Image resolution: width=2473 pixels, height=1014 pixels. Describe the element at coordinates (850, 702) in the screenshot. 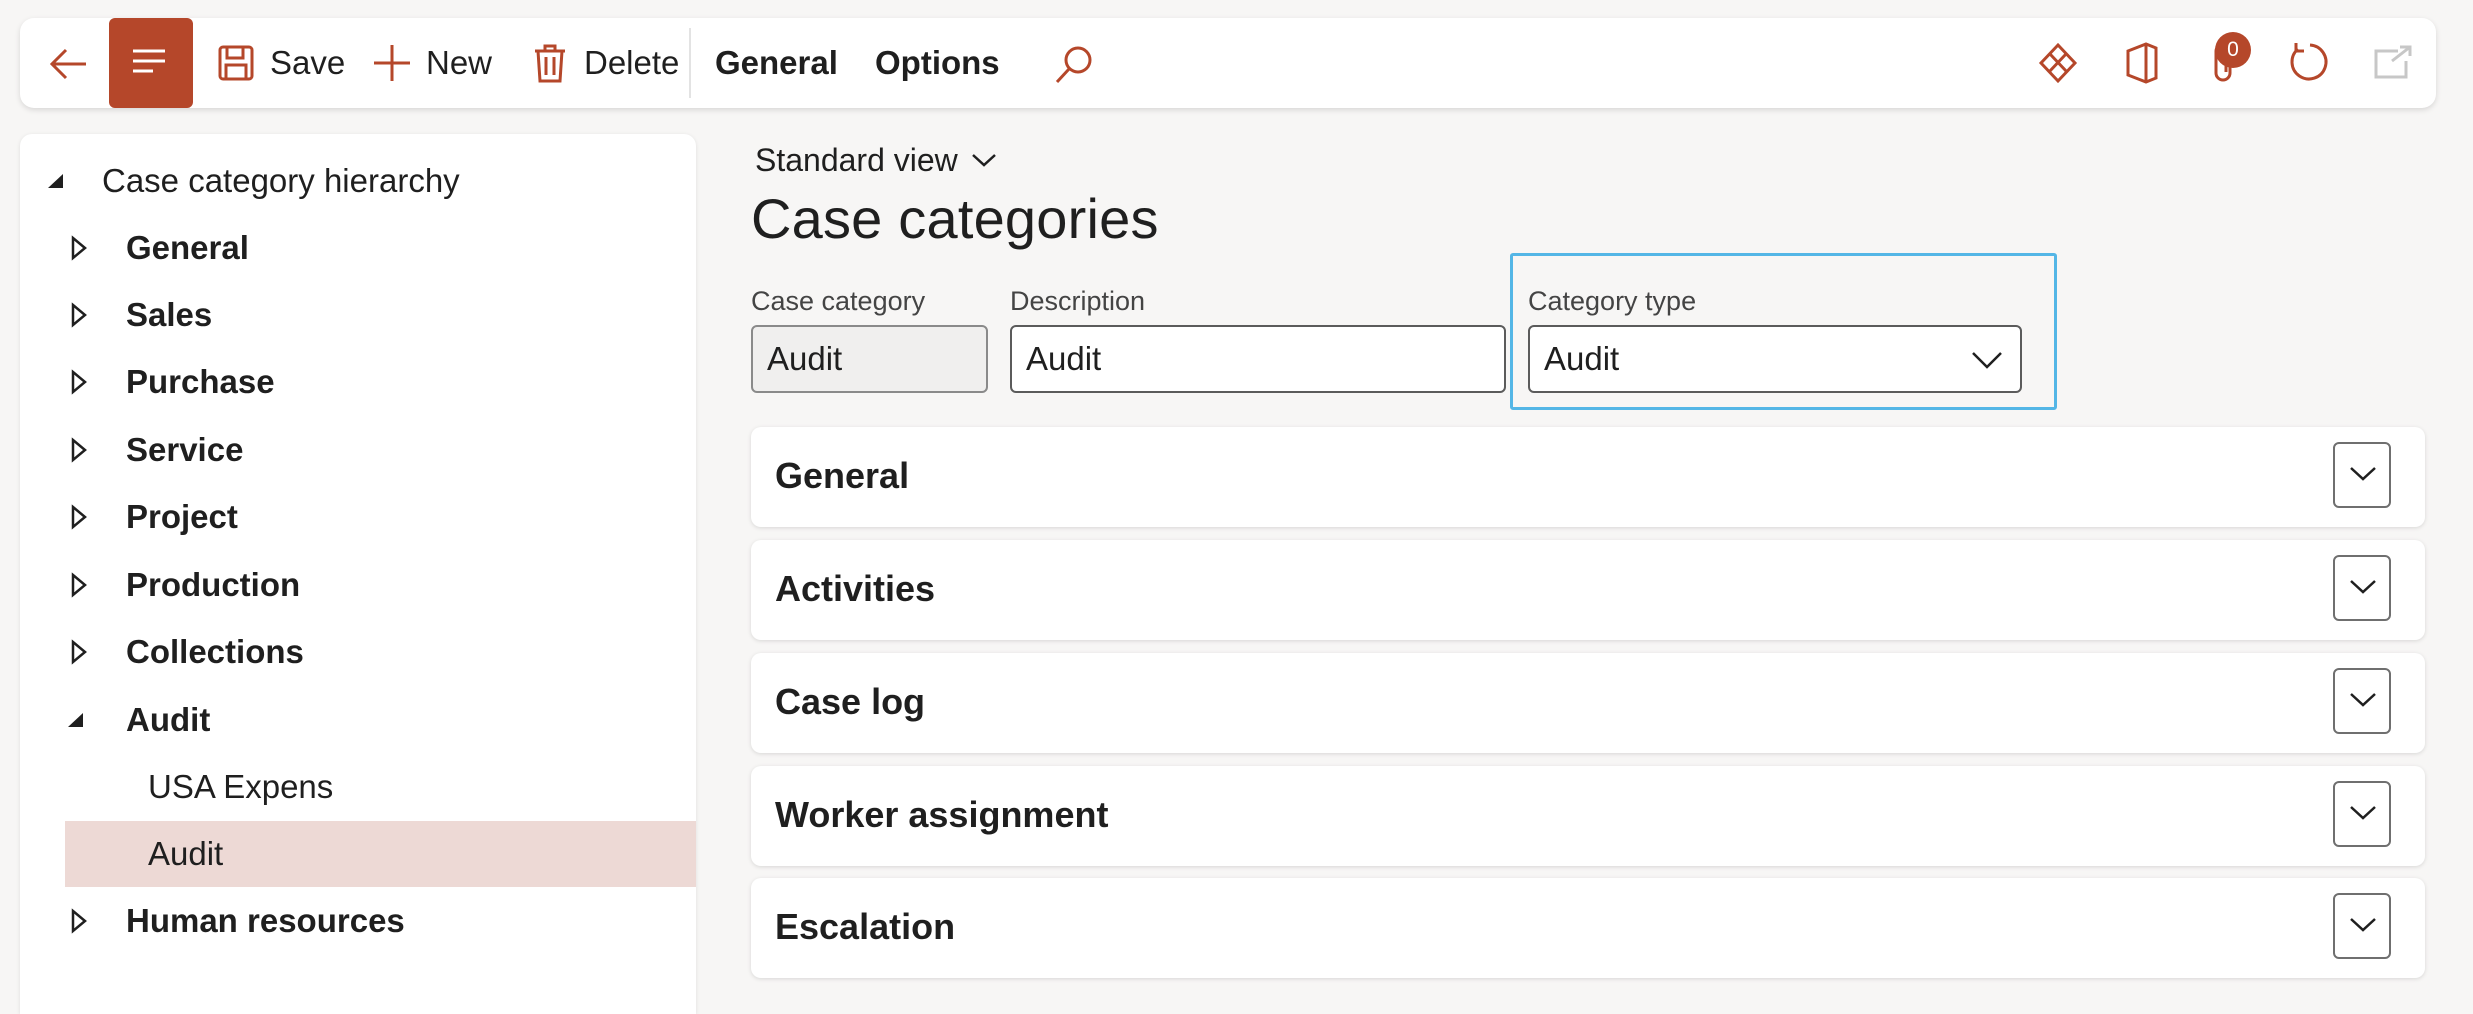

I see `fasttab-title: Case log` at that location.